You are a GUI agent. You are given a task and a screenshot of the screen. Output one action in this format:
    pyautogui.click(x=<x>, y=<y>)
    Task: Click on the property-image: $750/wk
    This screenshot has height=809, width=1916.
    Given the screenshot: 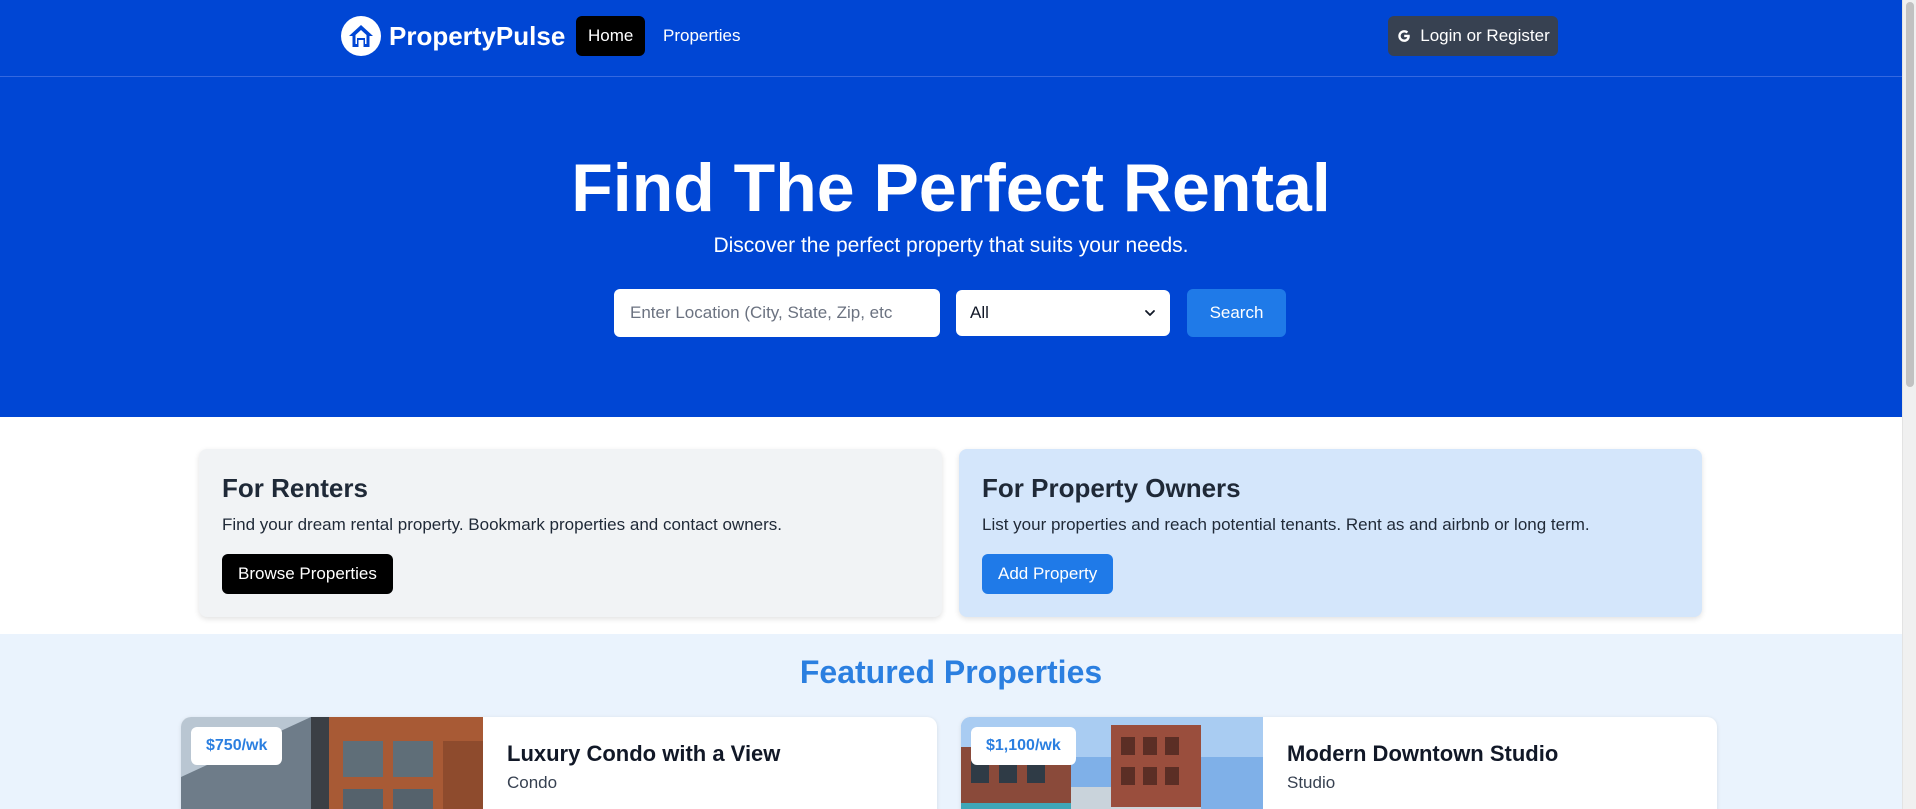 What is the action you would take?
    pyautogui.click(x=332, y=763)
    